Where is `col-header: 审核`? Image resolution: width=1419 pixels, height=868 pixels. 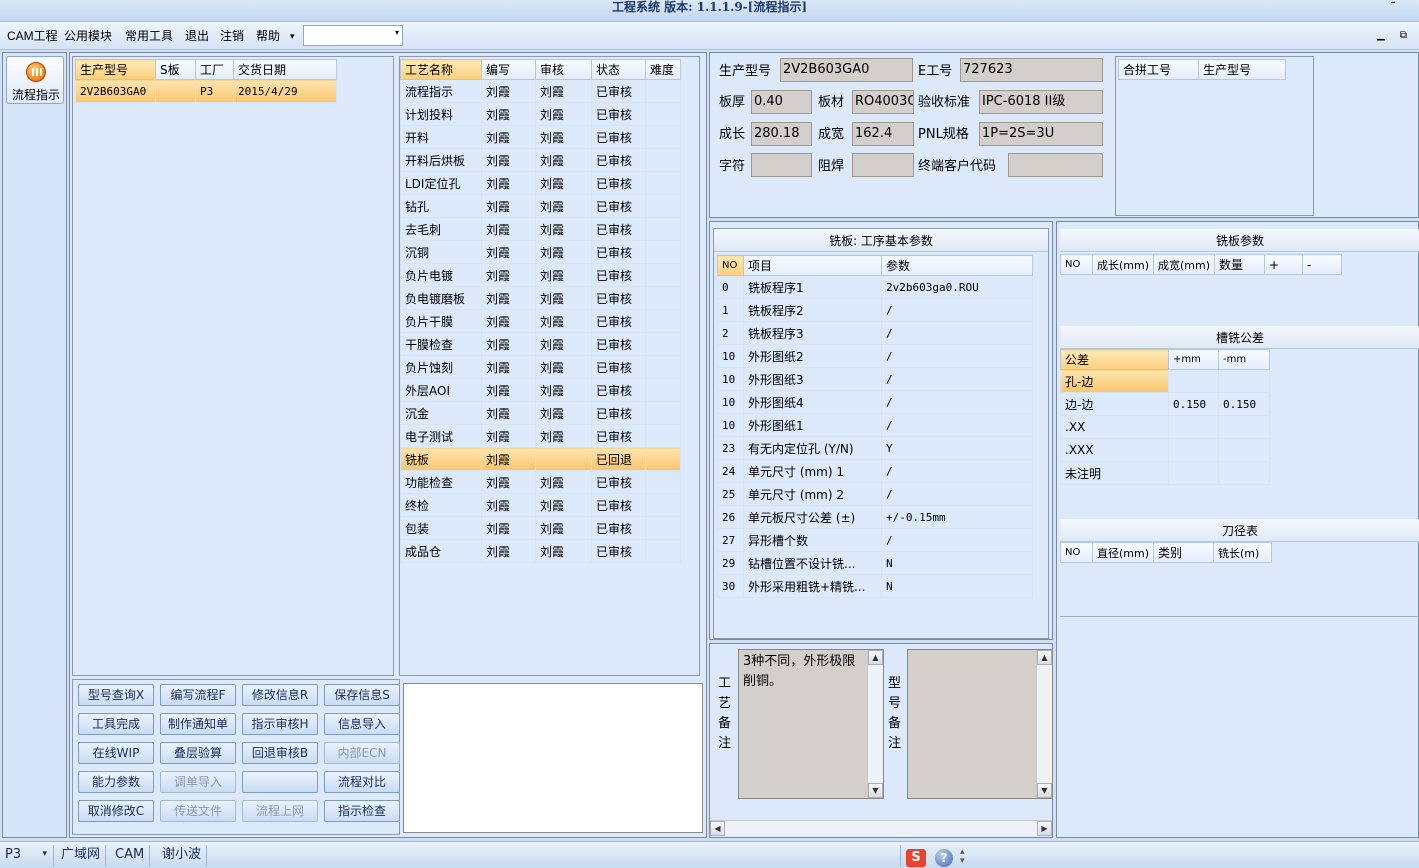 col-header: 审核 is located at coordinates (563, 69).